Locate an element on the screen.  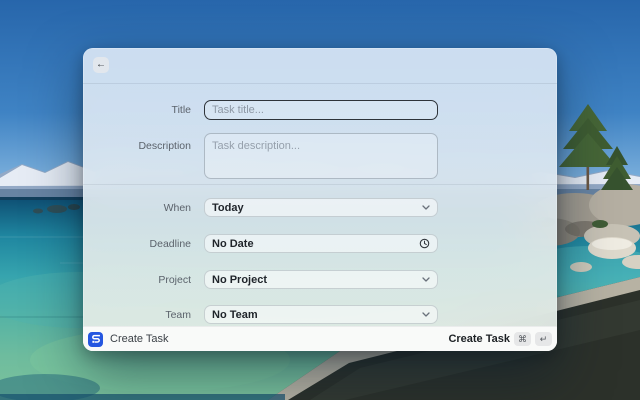
description-row: Description is located at coordinates (320, 156).